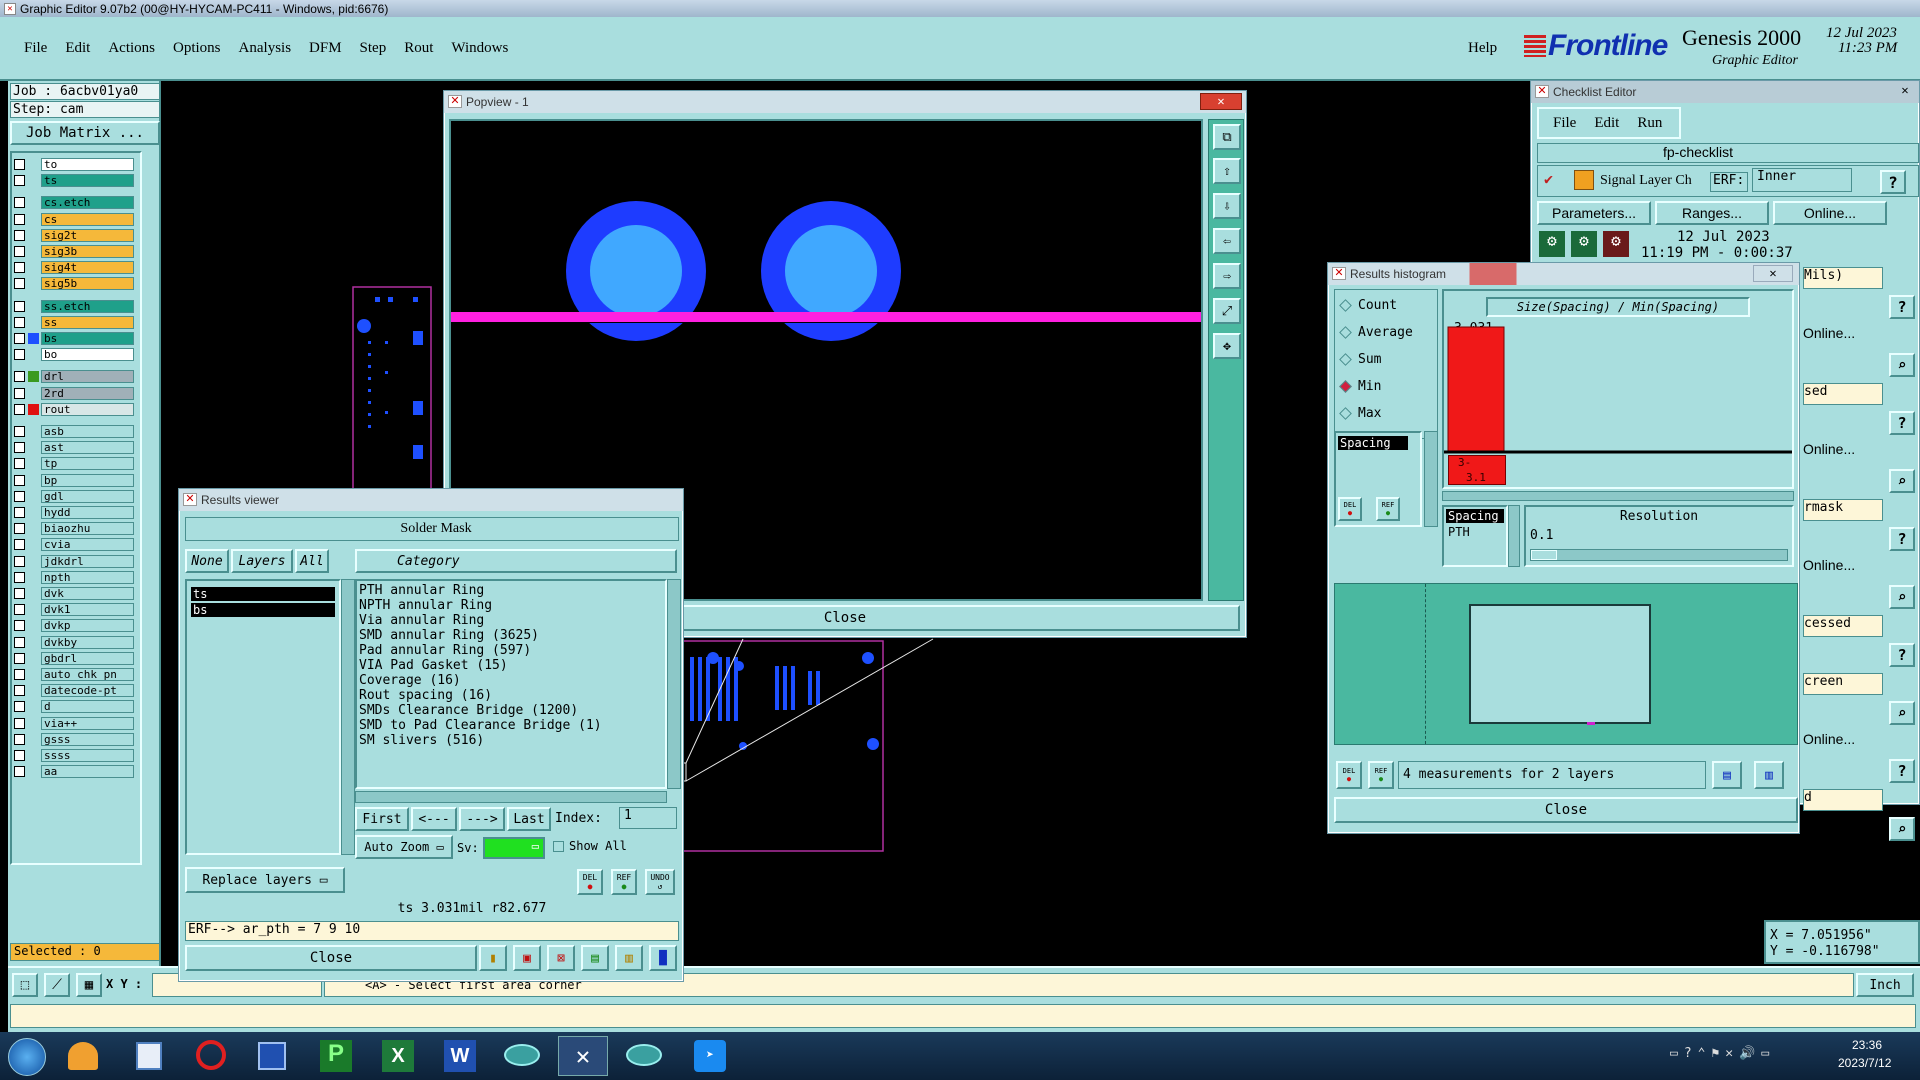  What do you see at coordinates (514, 848) in the screenshot?
I see `sv-color-select: ▭` at bounding box center [514, 848].